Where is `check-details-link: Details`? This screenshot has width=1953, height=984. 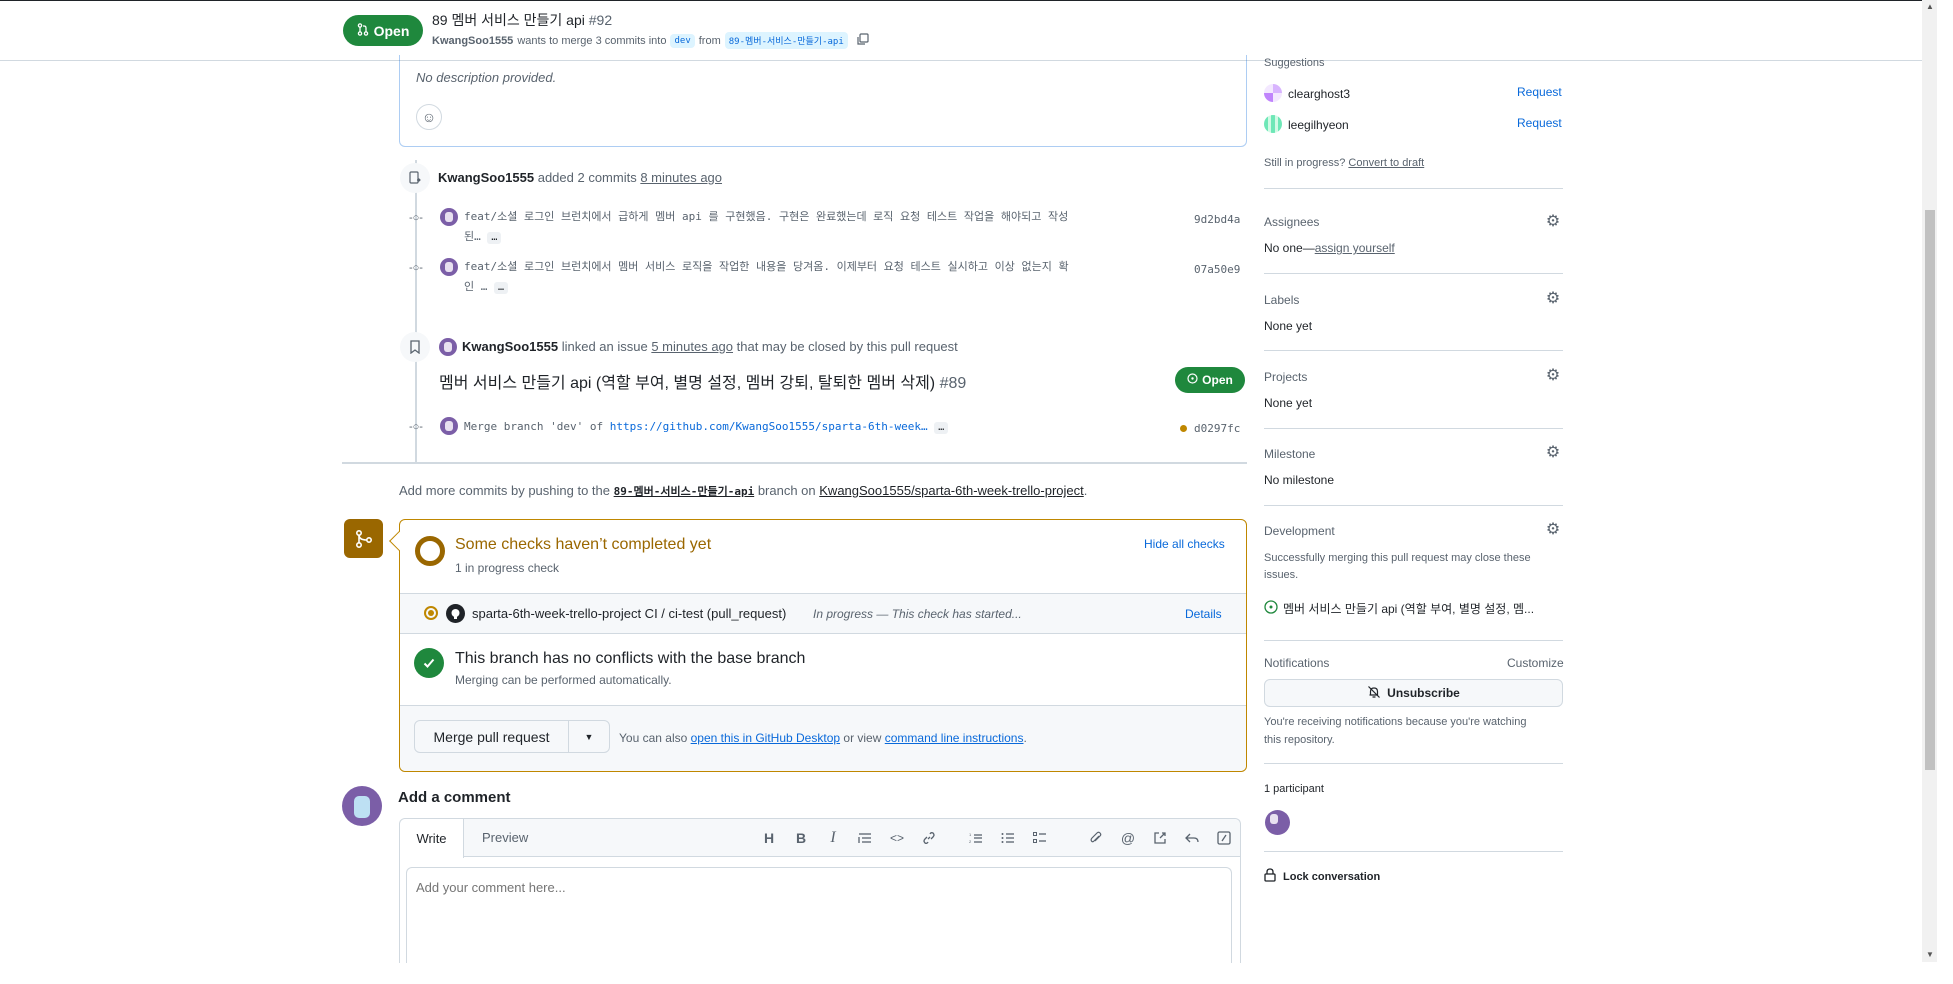 check-details-link: Details is located at coordinates (1203, 614).